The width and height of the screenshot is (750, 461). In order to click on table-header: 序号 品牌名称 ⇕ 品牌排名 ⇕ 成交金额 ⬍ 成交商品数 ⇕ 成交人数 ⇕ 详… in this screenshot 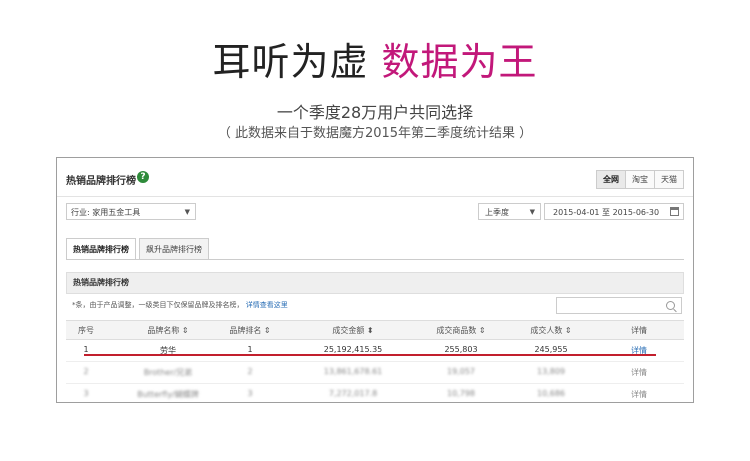, I will do `click(375, 330)`.